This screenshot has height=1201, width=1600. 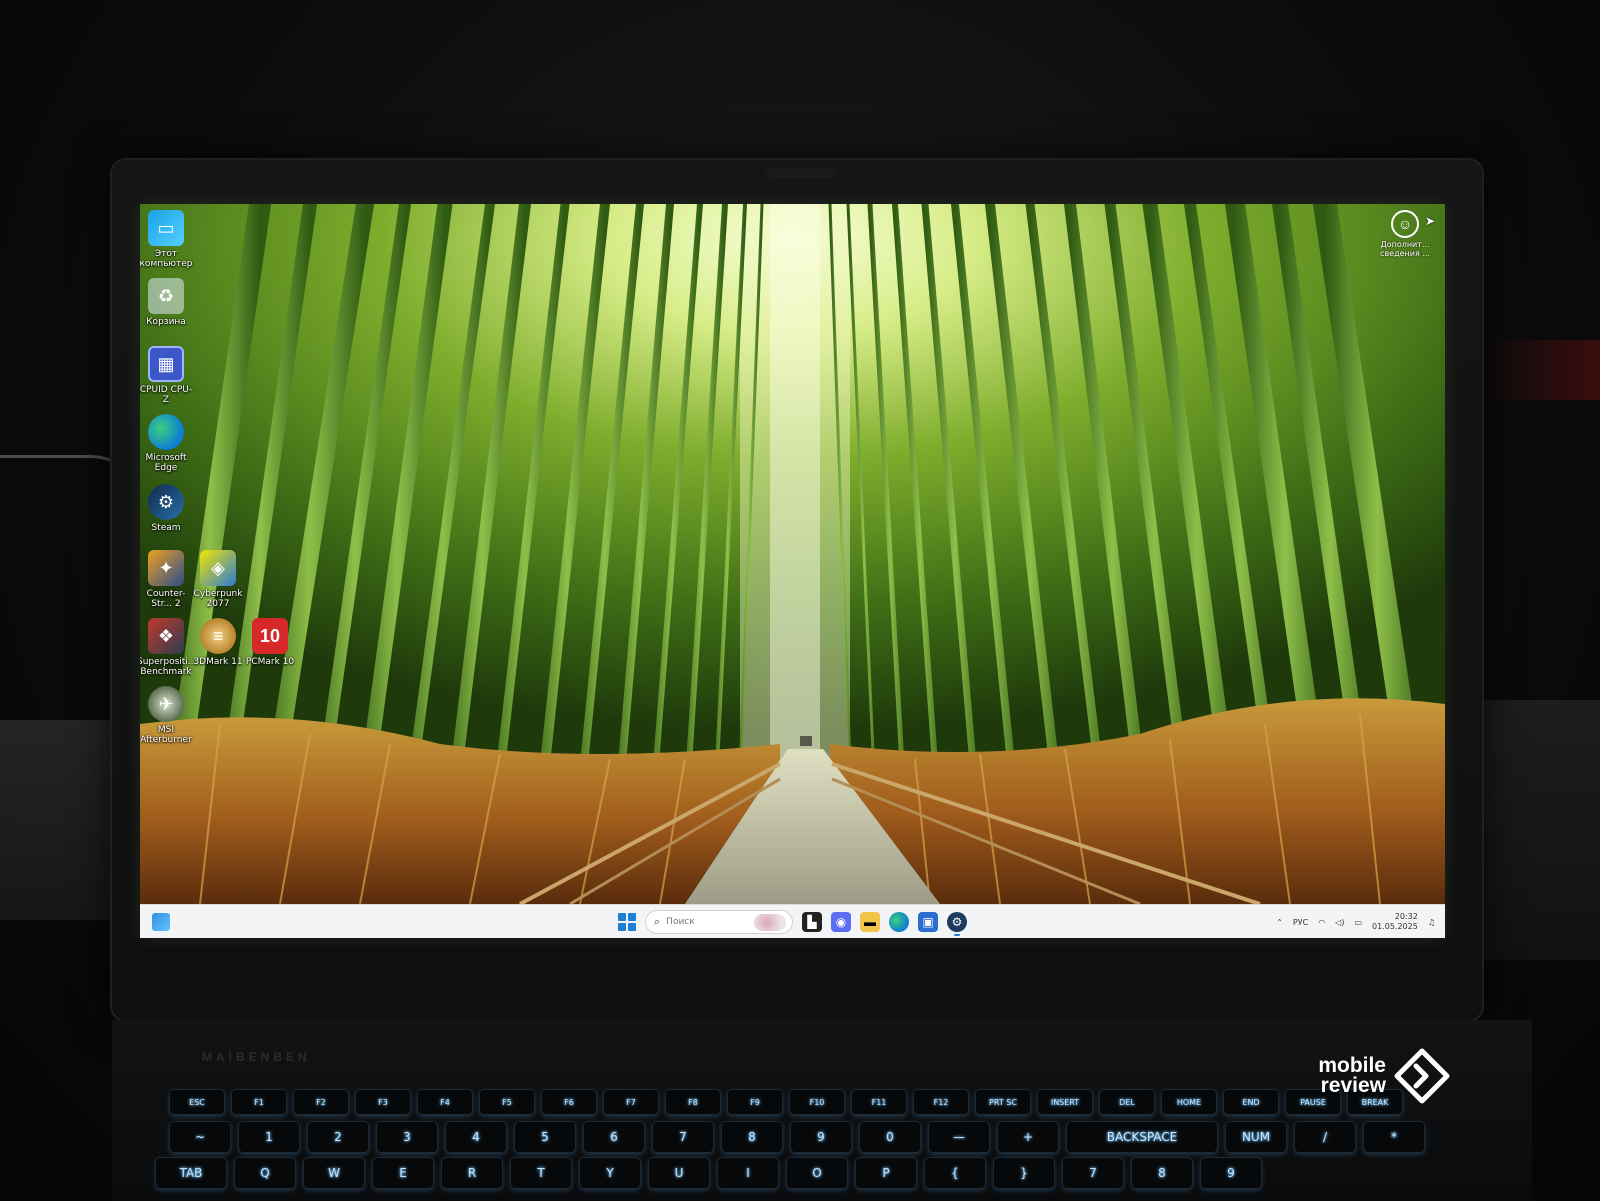 I want to click on 3dmark-icon: ≡, so click(x=218, y=636).